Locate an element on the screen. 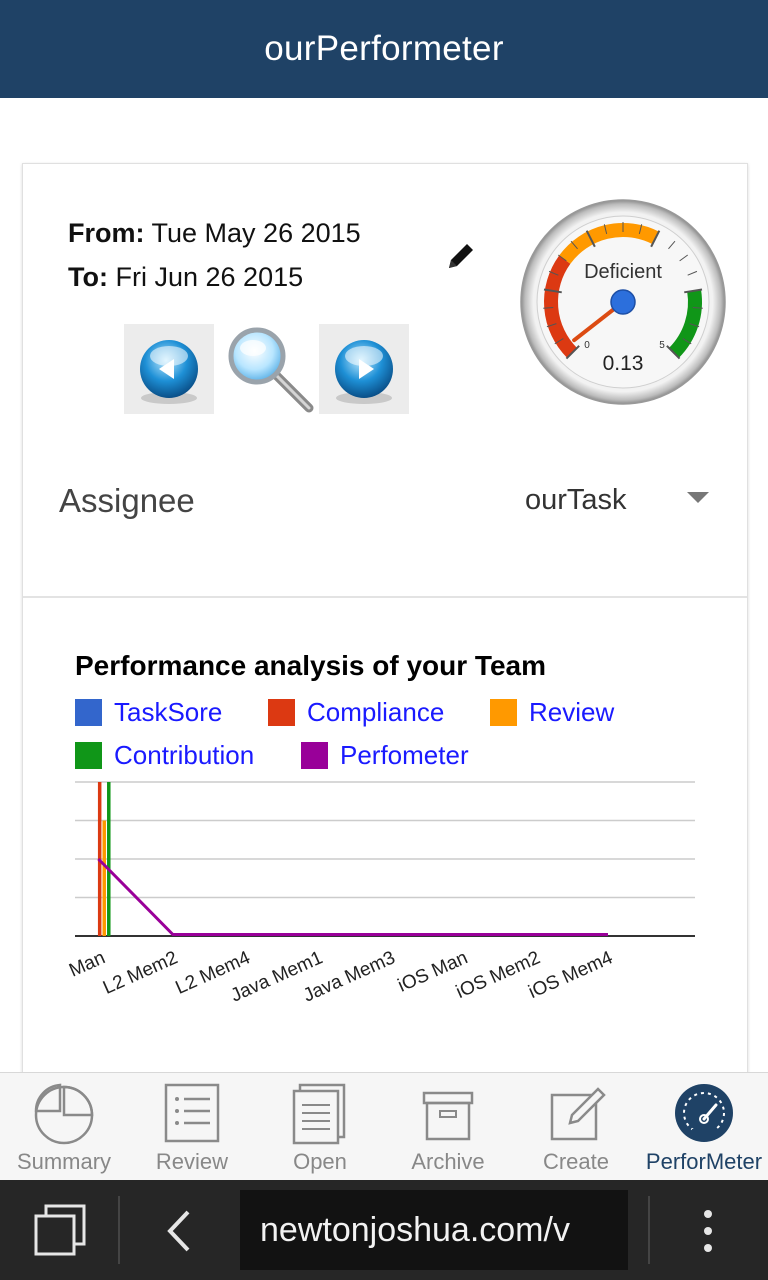 The image size is (768, 1280). gauge-hub is located at coordinates (623, 302).